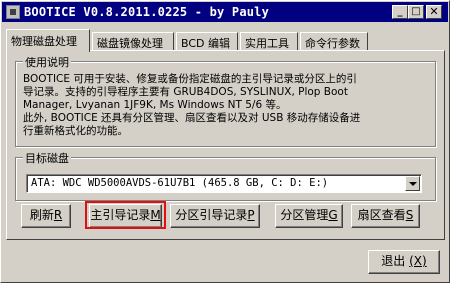 This screenshot has height=283, width=464. What do you see at coordinates (58, 215) in the screenshot?
I see `refresh-accel: R` at bounding box center [58, 215].